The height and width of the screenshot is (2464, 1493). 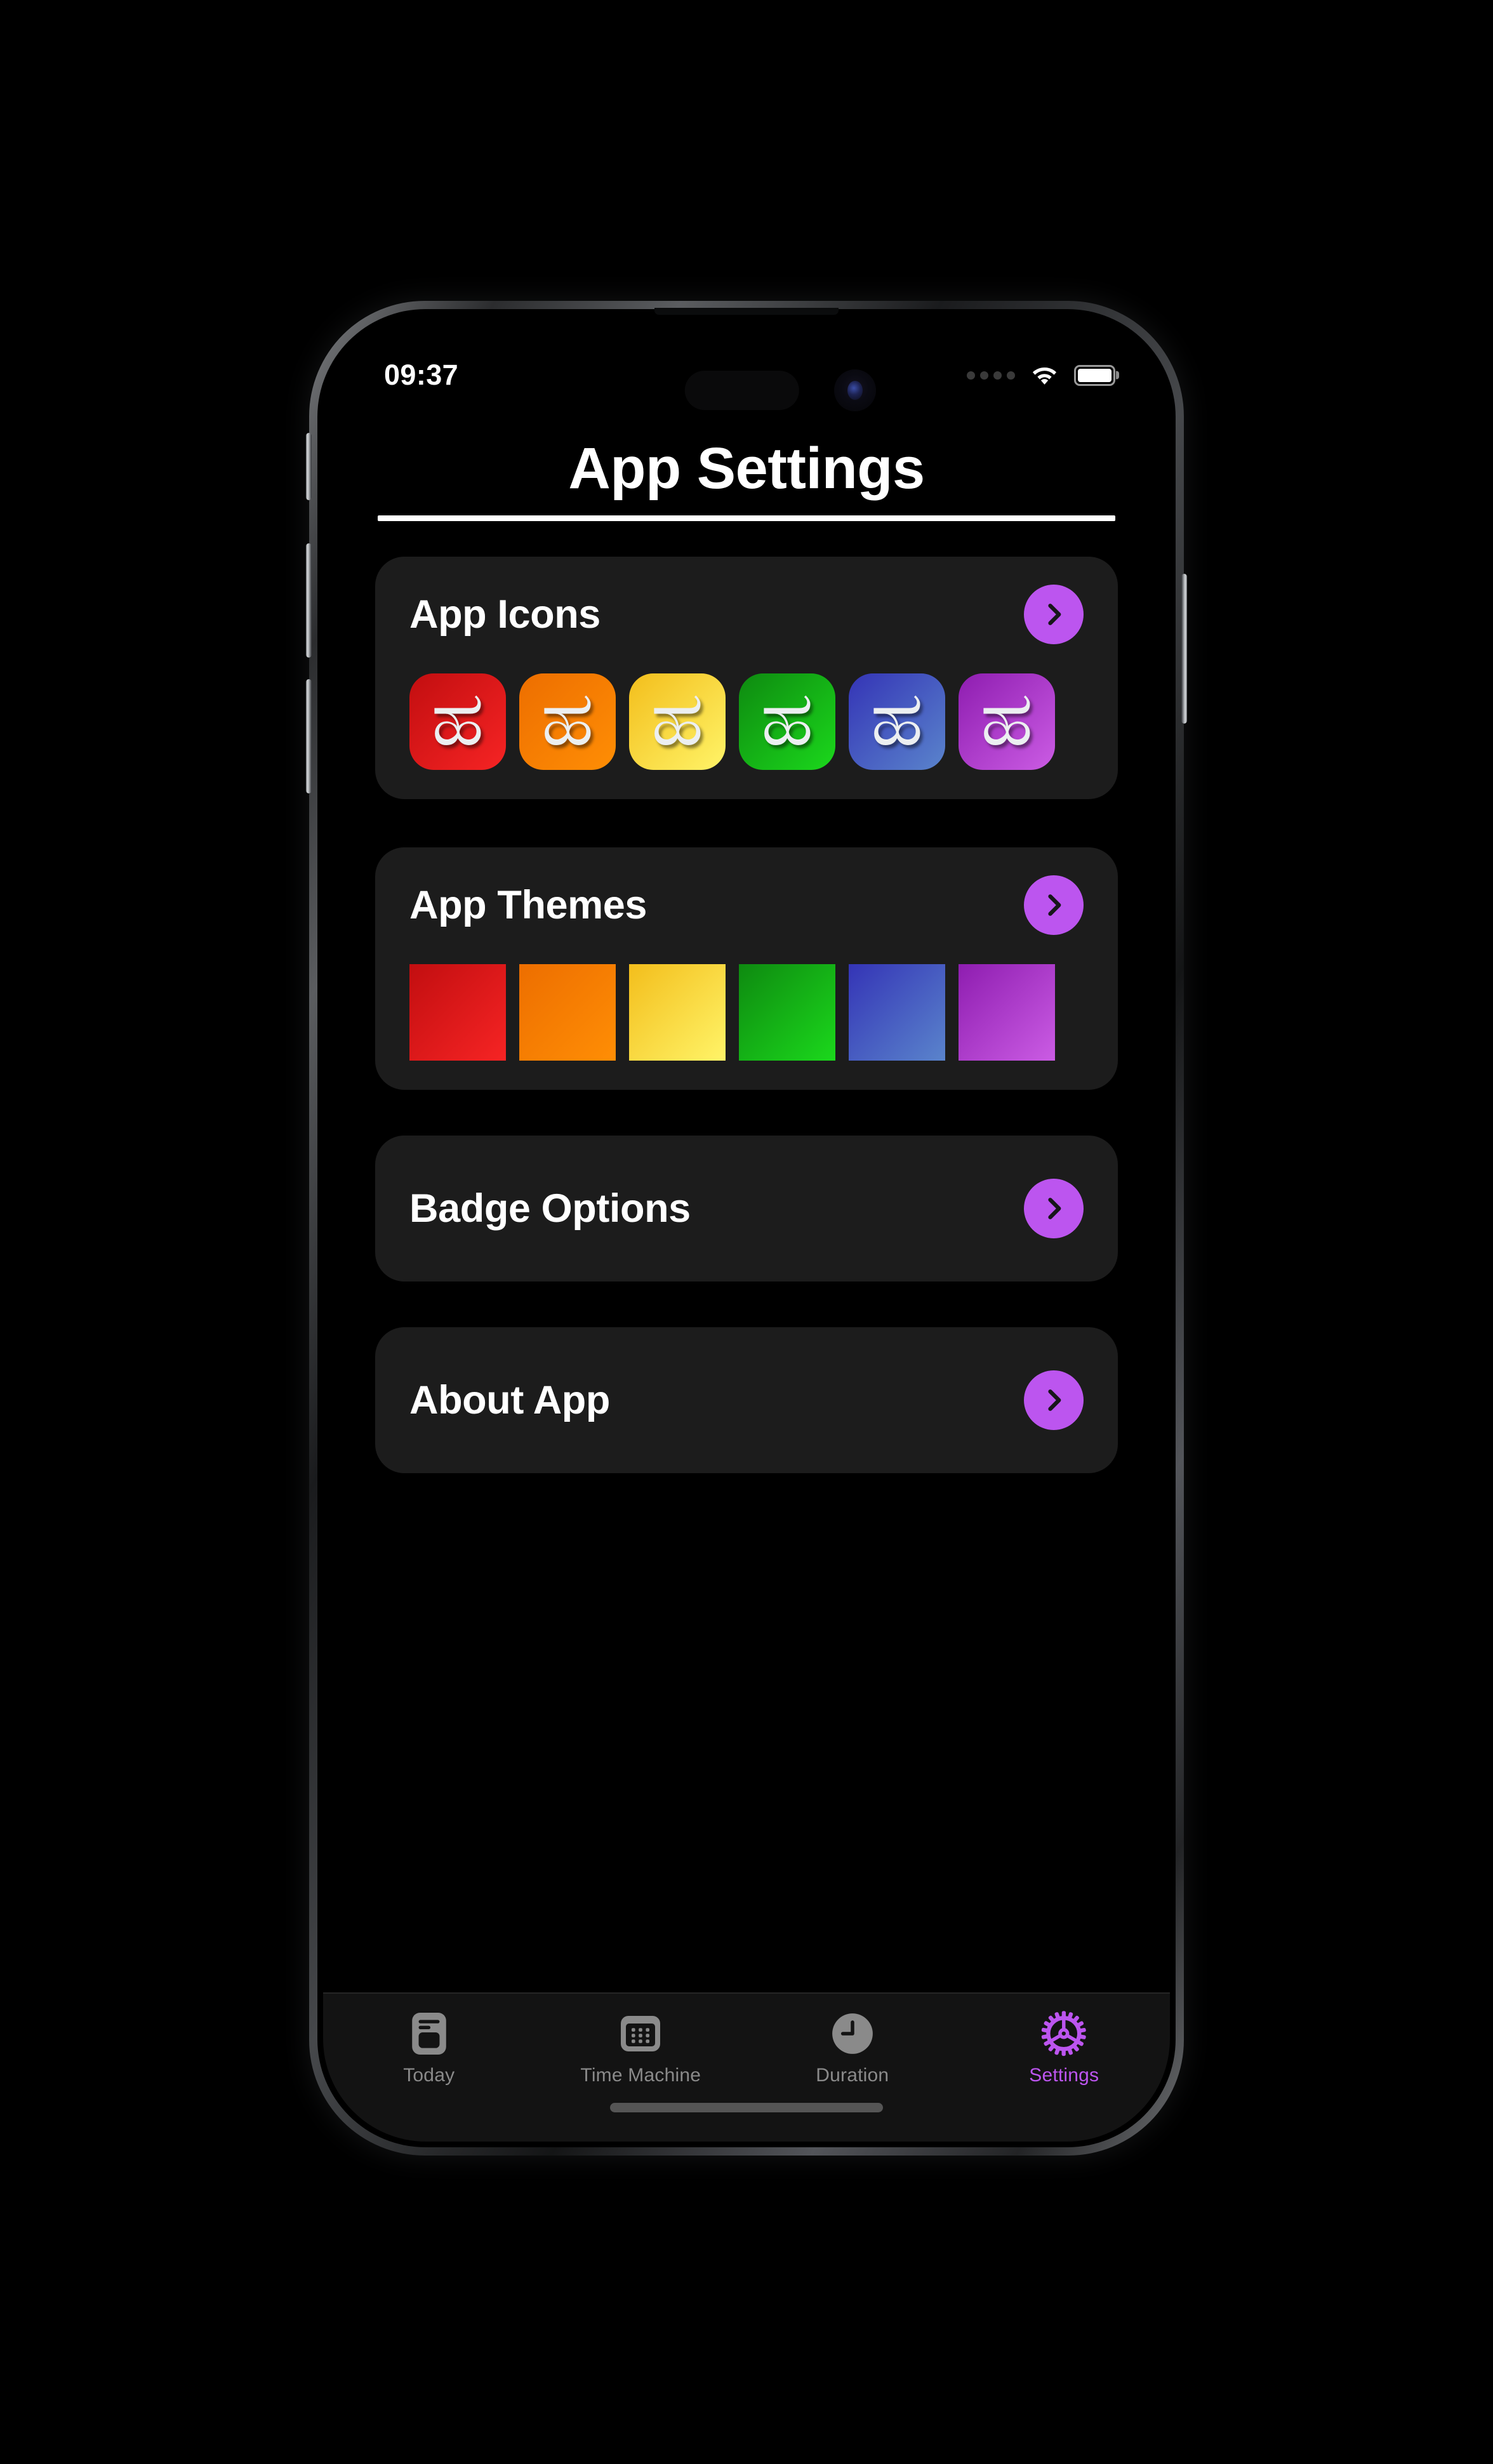 I want to click on app-theme-option-red, so click(x=457, y=1012).